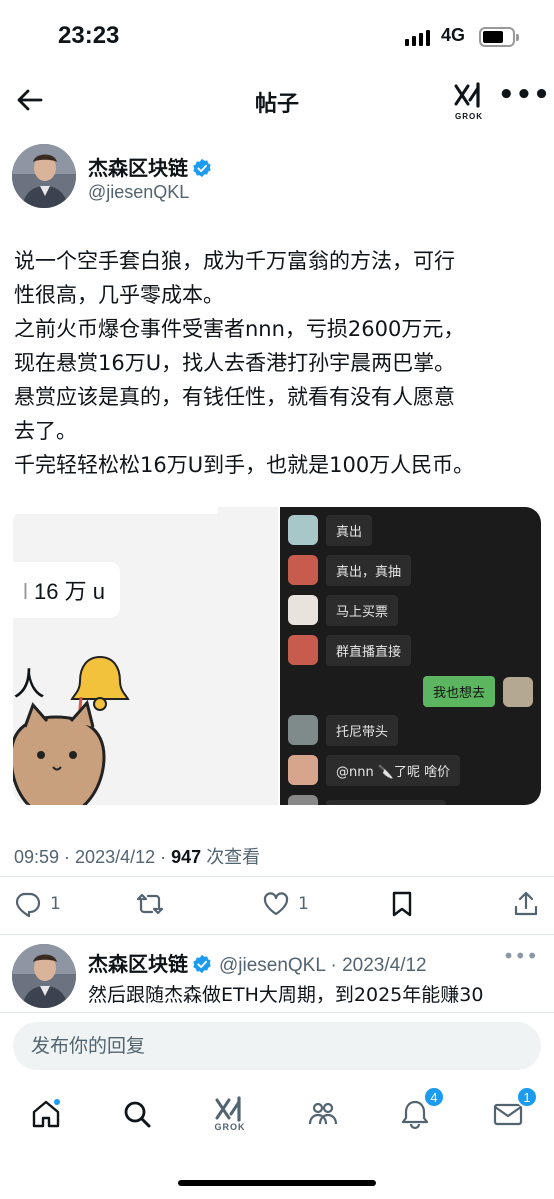 The width and height of the screenshot is (554, 1199). I want to click on like-count: 1, so click(303, 904).